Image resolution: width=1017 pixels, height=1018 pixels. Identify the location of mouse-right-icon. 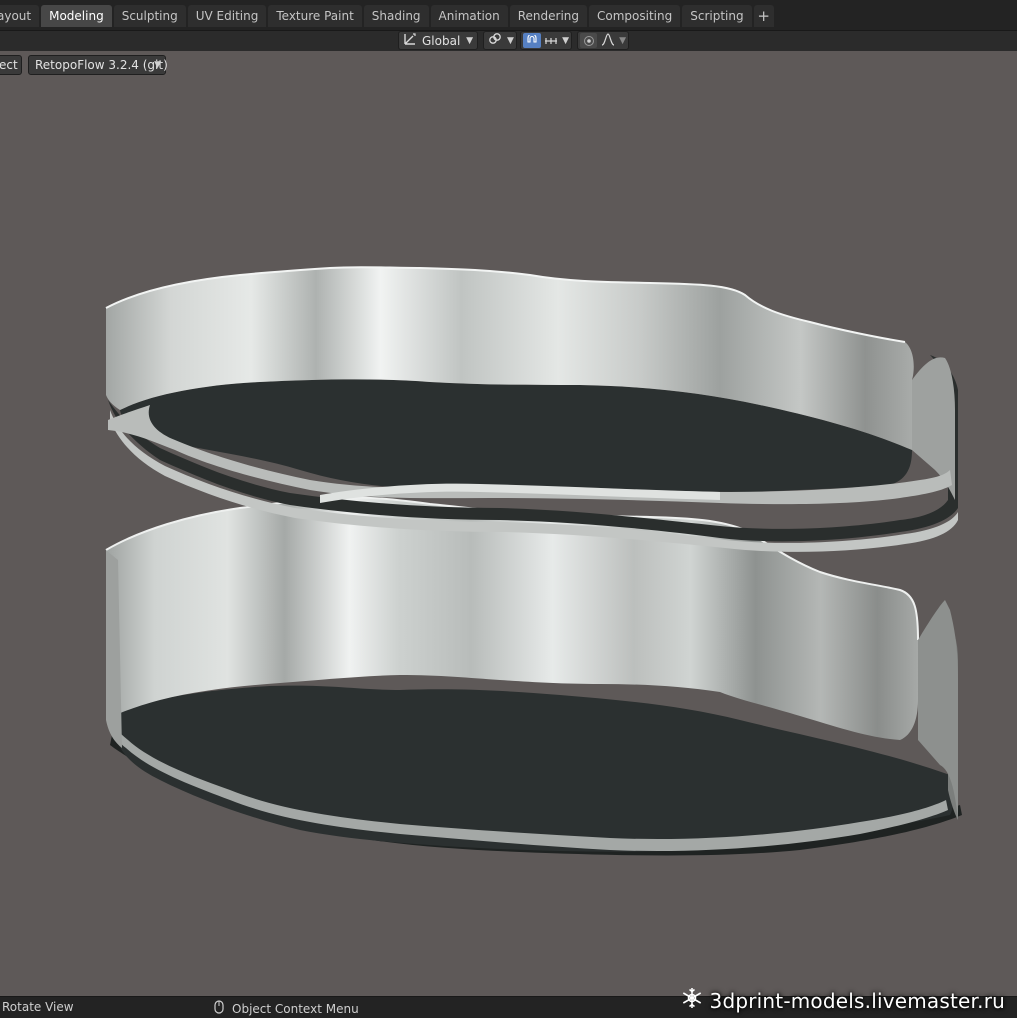
(219, 1008).